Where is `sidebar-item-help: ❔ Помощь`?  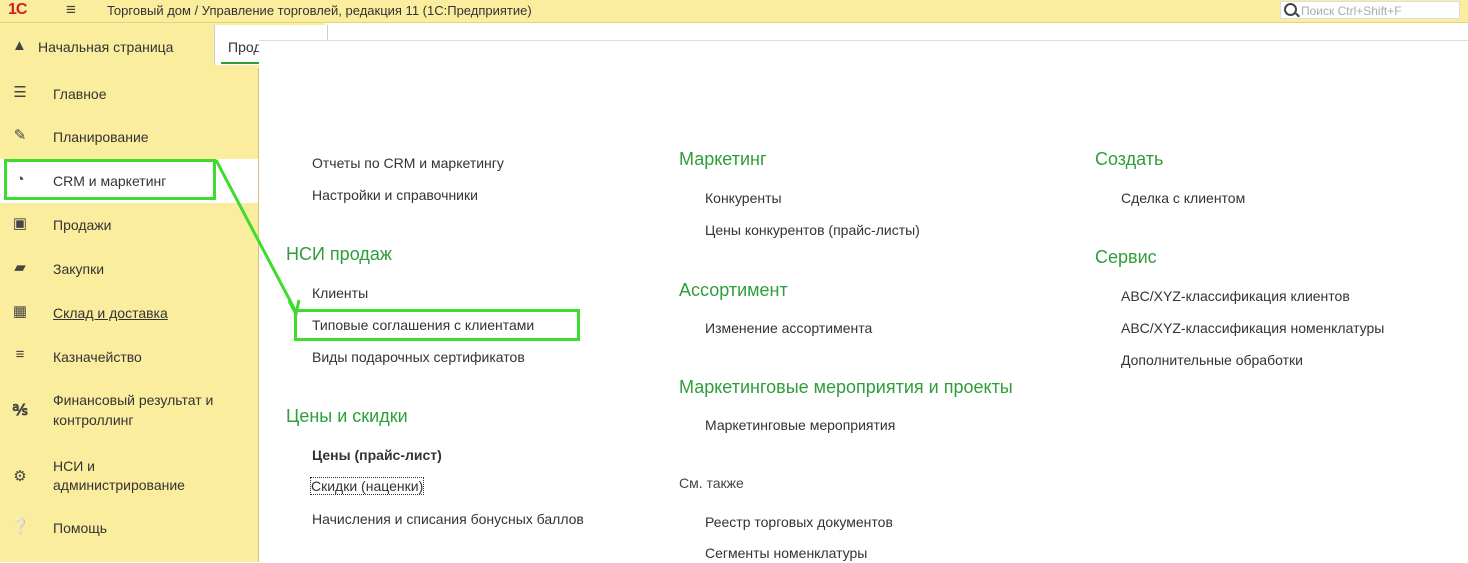
sidebar-item-help: ❔ Помощь is located at coordinates (129, 528).